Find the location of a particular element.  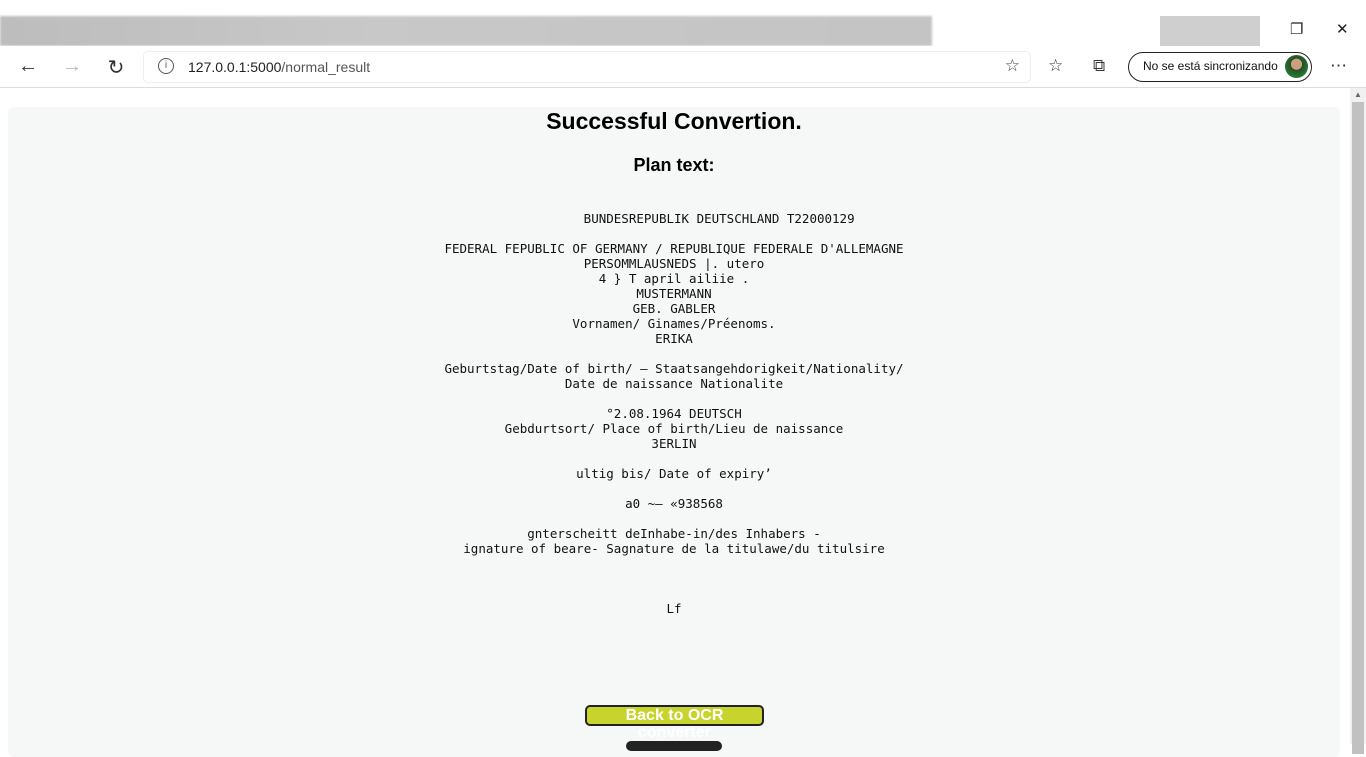

ocr-line: gnterscheitt deInhabe-in/des Inhabers - is located at coordinates (674, 533).